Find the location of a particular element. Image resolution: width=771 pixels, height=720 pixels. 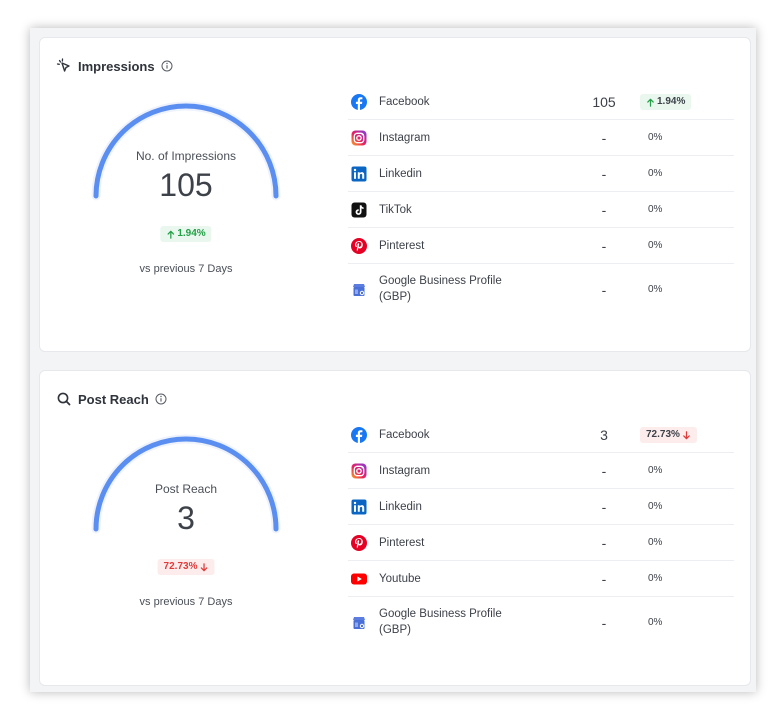

platform-value: 3 is located at coordinates (604, 435).